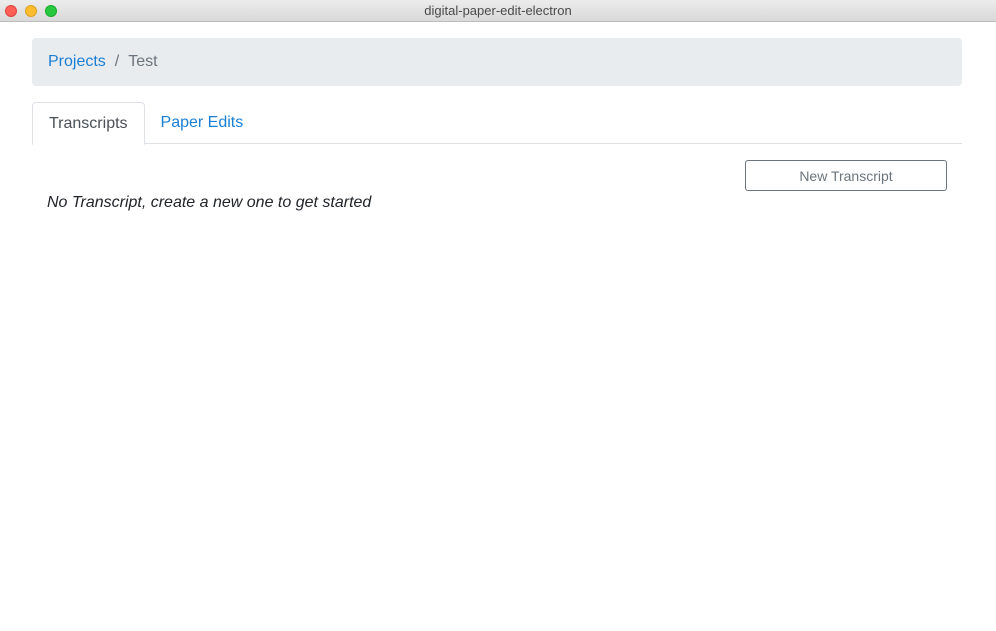 This screenshot has width=996, height=631. What do you see at coordinates (846, 175) in the screenshot?
I see `new-transcript-button: New Transcript` at bounding box center [846, 175].